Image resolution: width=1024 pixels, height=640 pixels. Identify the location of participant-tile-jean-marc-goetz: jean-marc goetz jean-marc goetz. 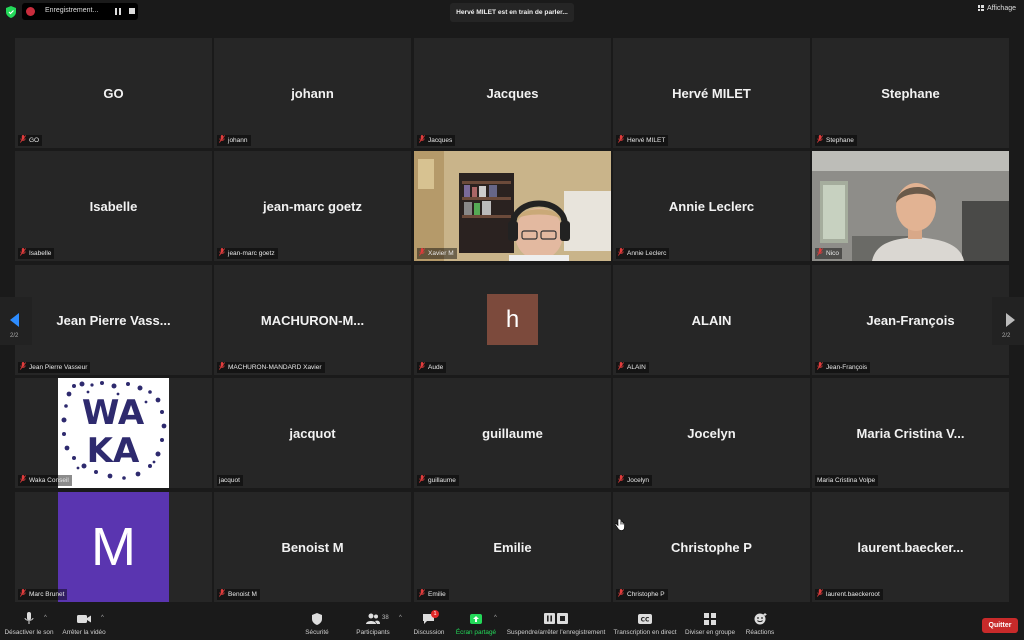
(312, 206).